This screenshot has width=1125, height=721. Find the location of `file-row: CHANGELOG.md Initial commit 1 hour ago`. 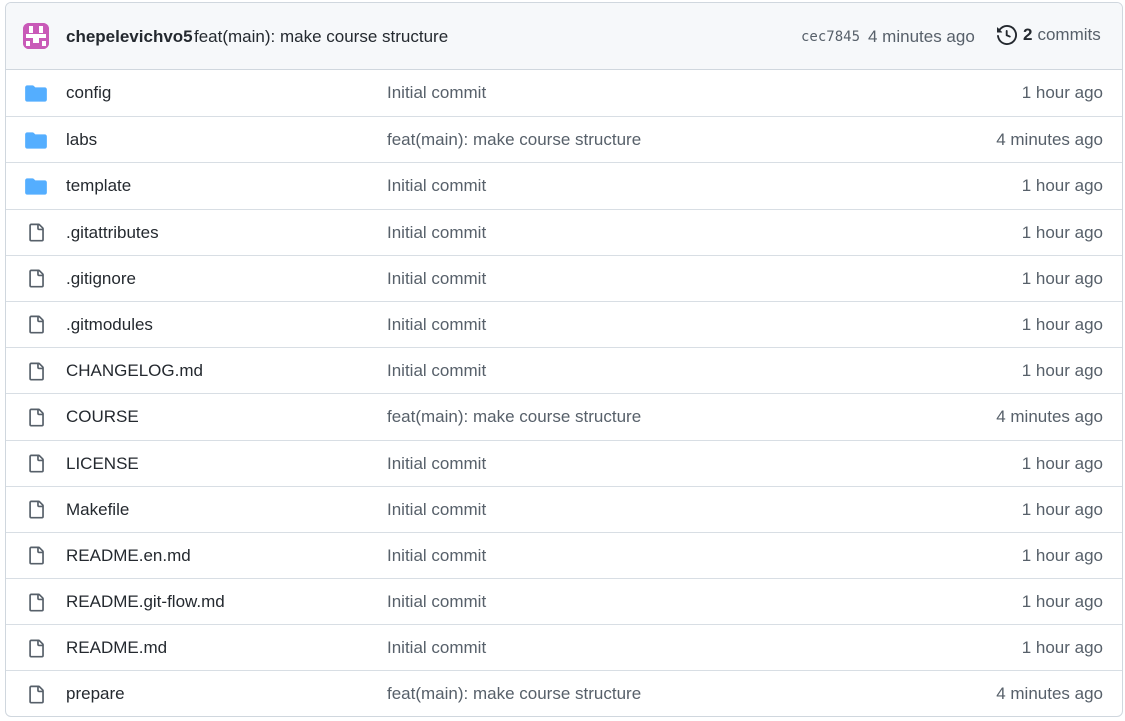

file-row: CHANGELOG.md Initial commit 1 hour ago is located at coordinates (564, 370).